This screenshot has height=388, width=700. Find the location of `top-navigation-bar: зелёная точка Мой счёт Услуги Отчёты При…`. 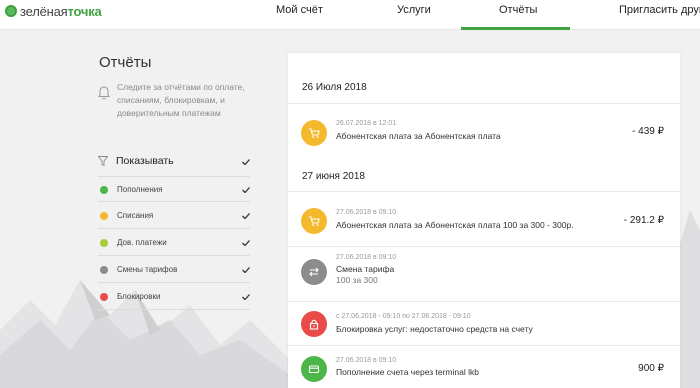

top-navigation-bar: зелёная точка Мой счёт Услуги Отчёты При… is located at coordinates (350, 15).